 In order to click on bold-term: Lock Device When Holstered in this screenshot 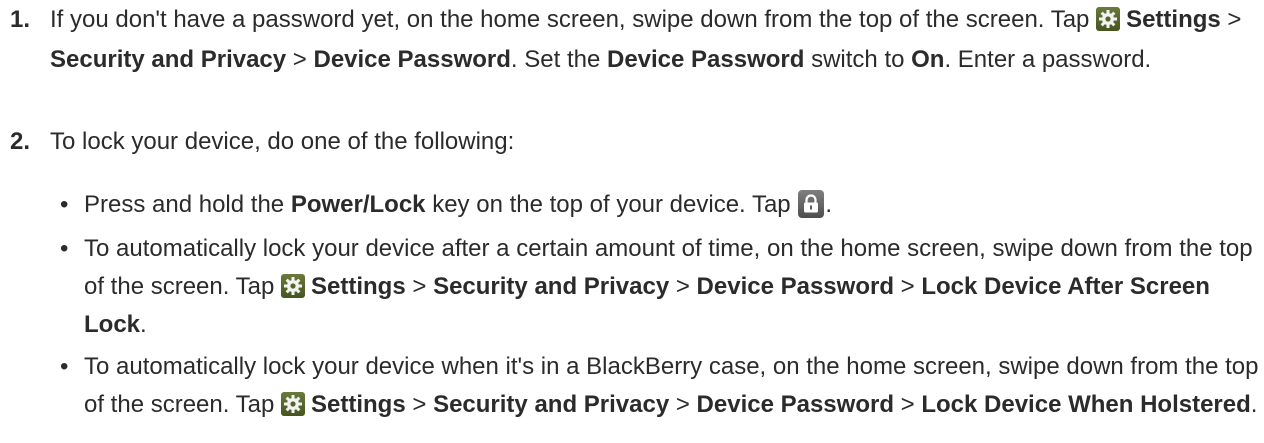, I will do `click(1086, 404)`.